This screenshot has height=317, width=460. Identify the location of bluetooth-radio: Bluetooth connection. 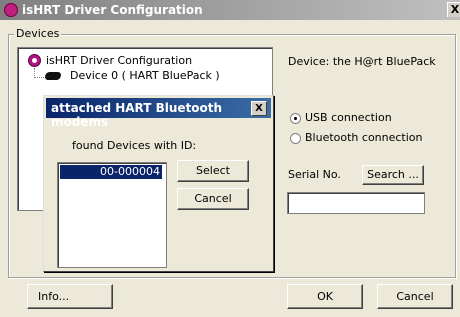
(356, 137).